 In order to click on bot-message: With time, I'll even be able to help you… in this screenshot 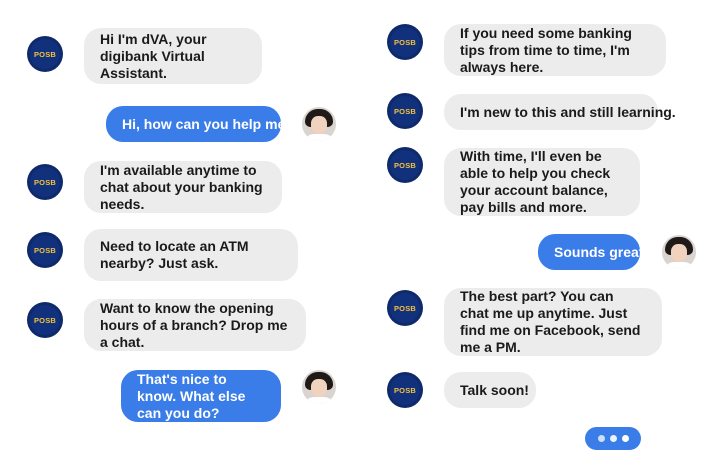, I will do `click(542, 182)`.